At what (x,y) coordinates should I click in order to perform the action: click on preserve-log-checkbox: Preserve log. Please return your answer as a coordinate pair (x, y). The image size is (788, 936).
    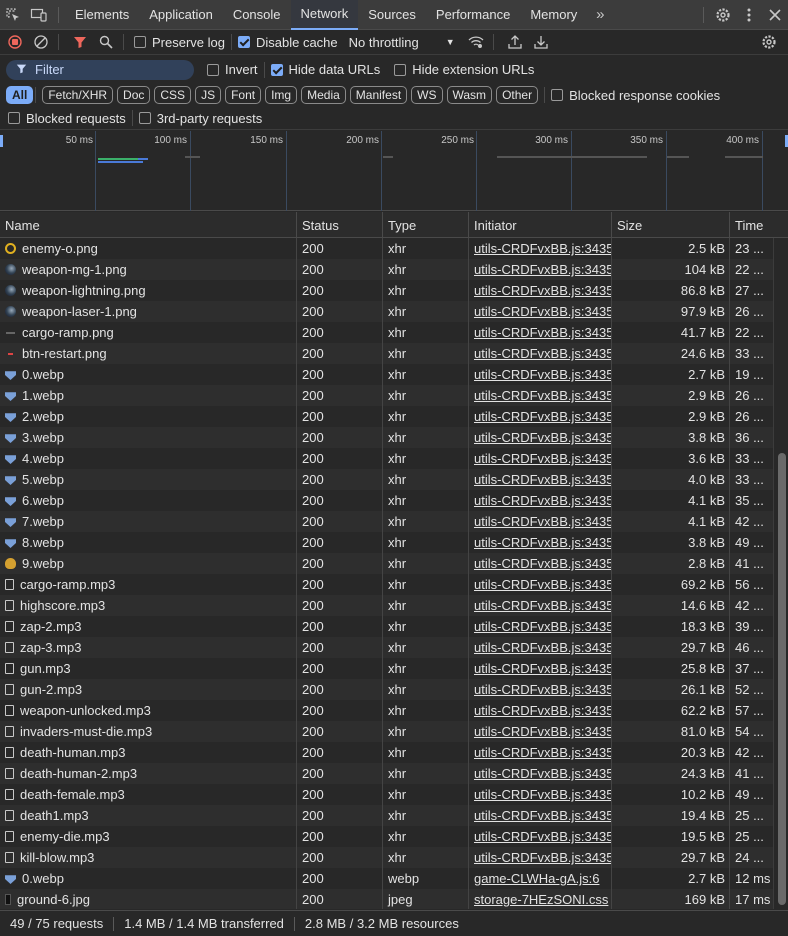
    Looking at the image, I should click on (179, 42).